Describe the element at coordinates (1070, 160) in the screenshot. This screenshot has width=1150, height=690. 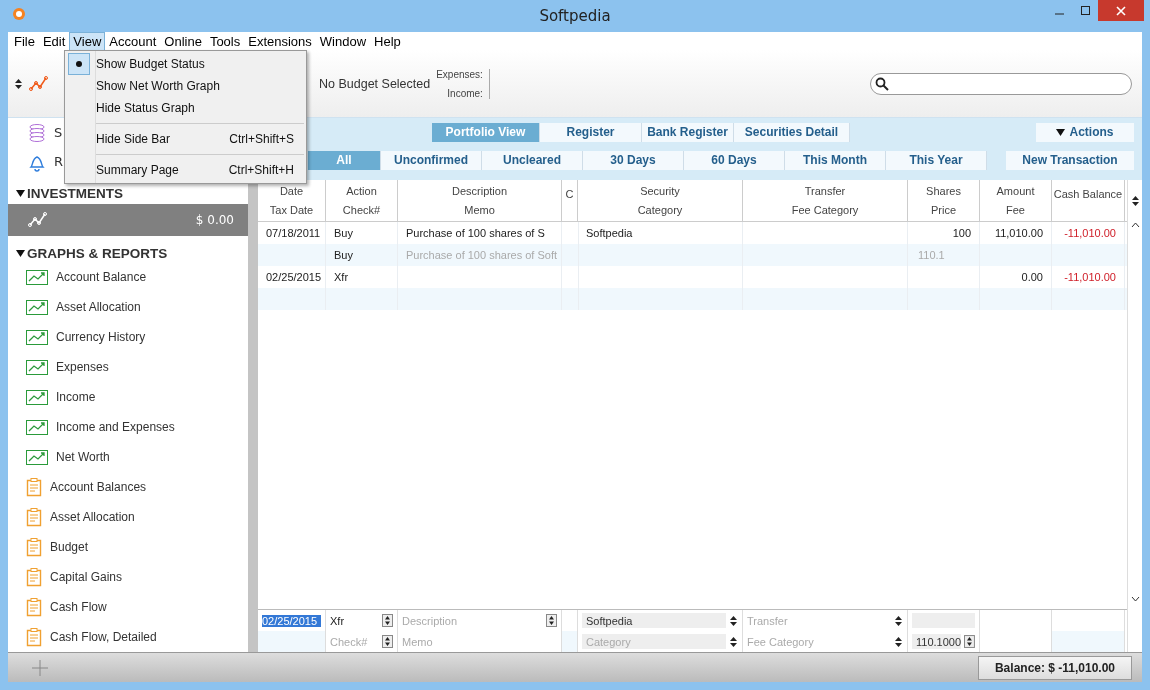
I see `new-transaction-button: New Transaction` at that location.